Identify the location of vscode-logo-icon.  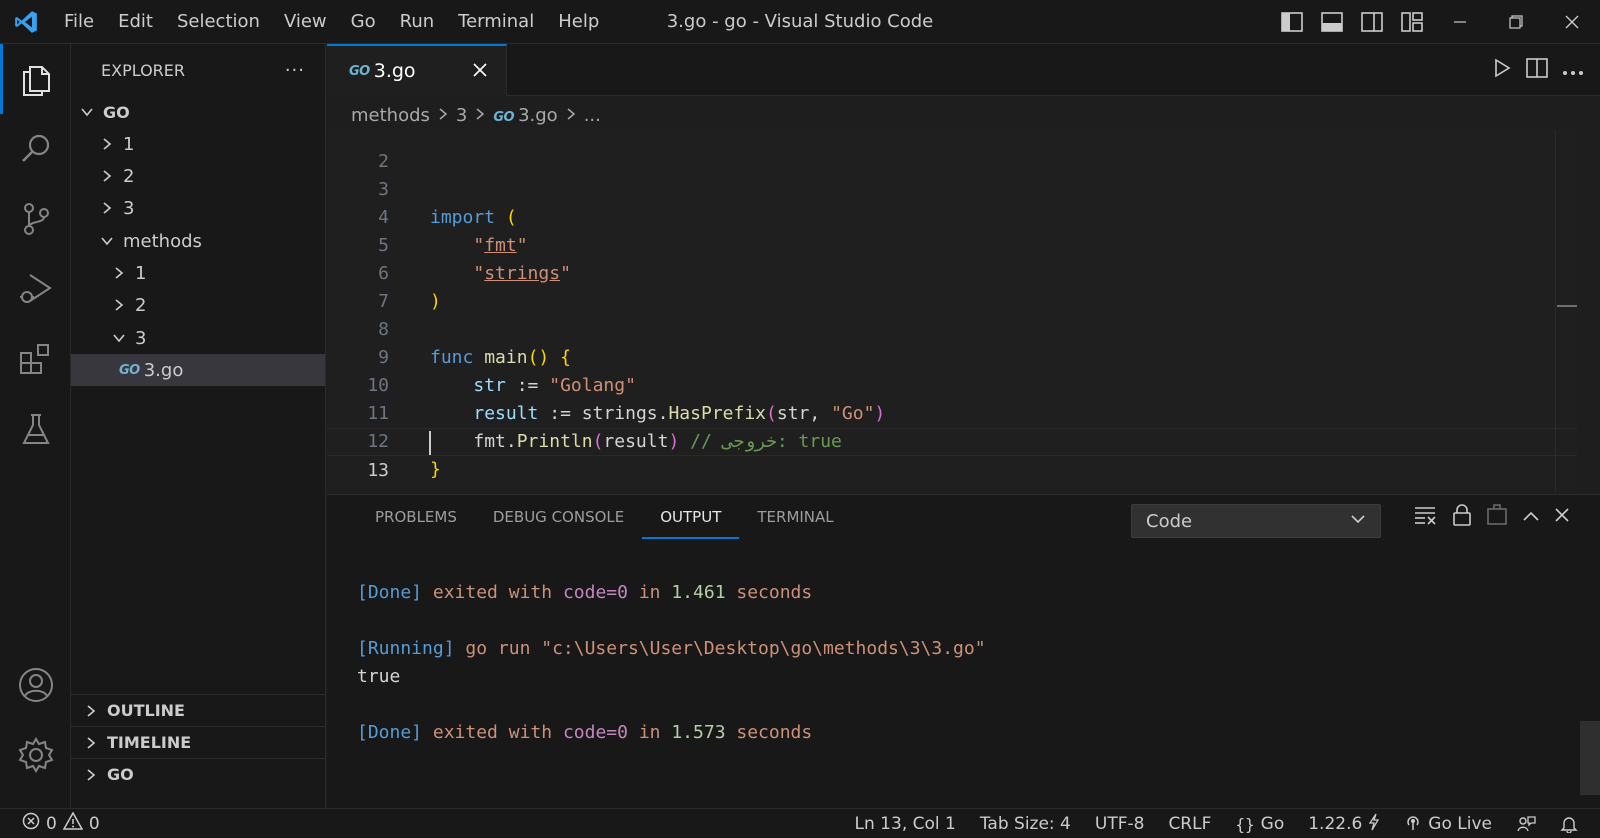
(26, 22).